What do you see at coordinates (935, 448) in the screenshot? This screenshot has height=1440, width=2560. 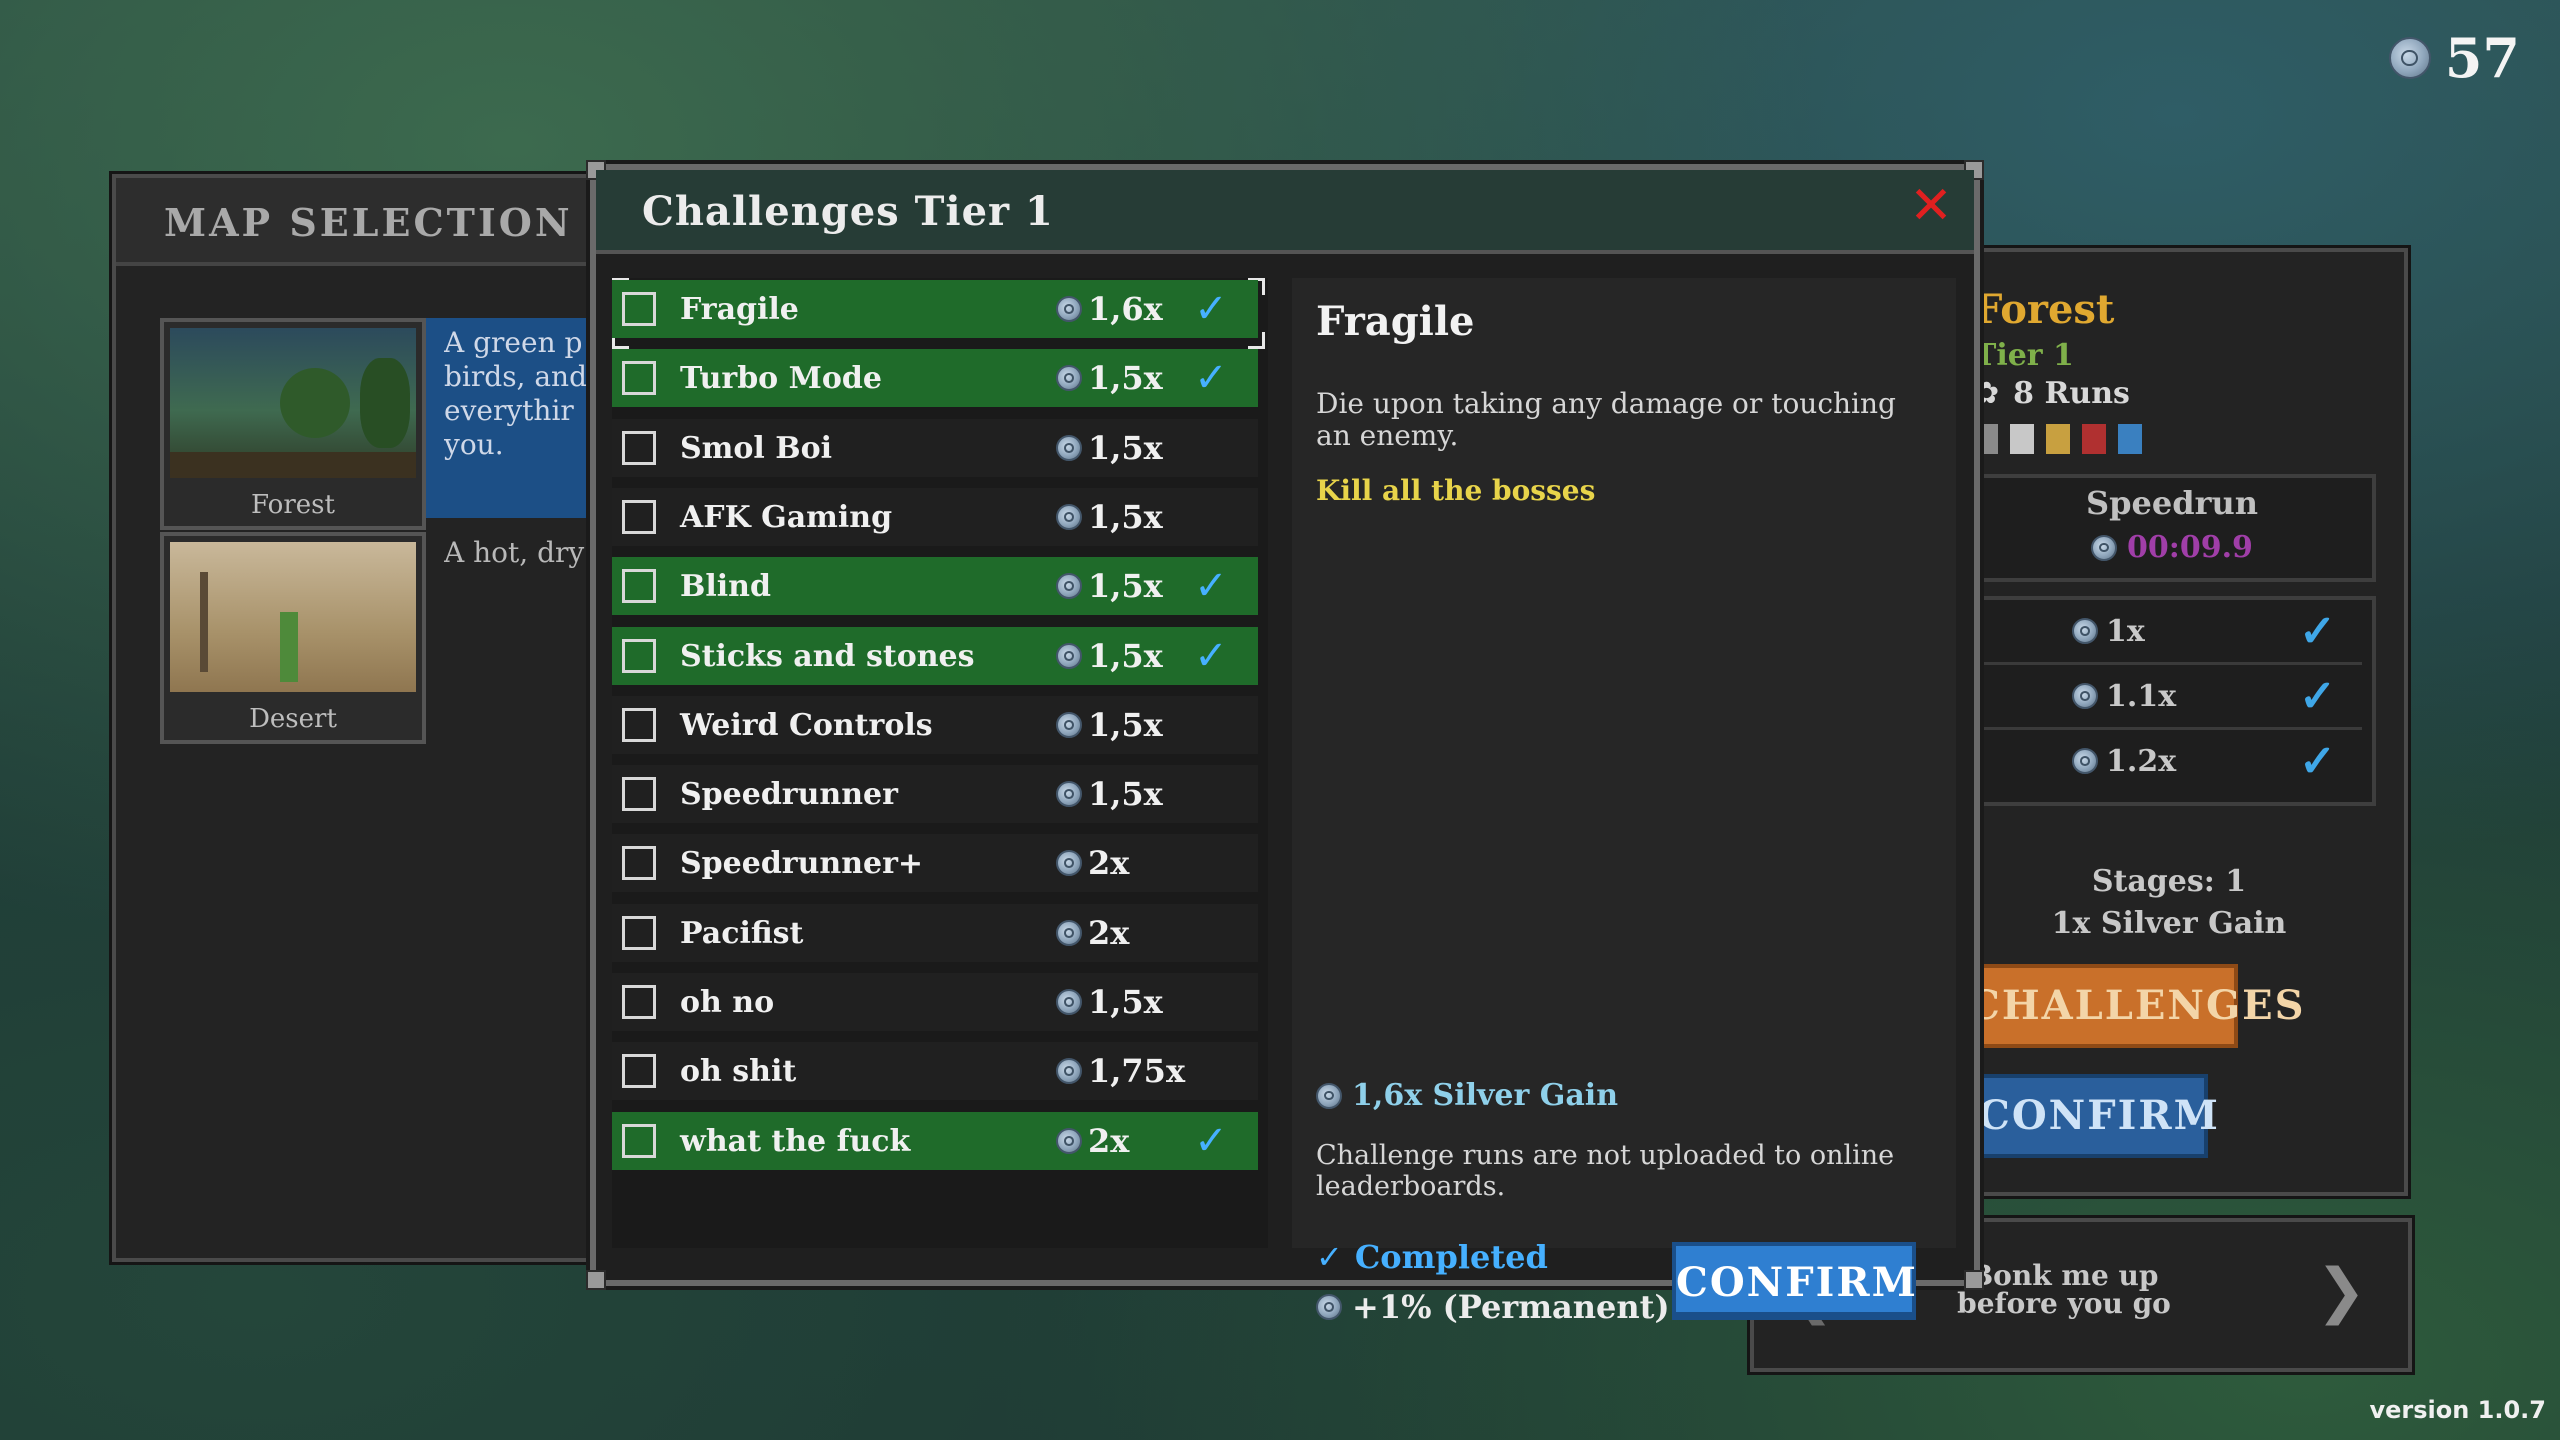 I see `challenge-row: Smol Boi 1,5x` at bounding box center [935, 448].